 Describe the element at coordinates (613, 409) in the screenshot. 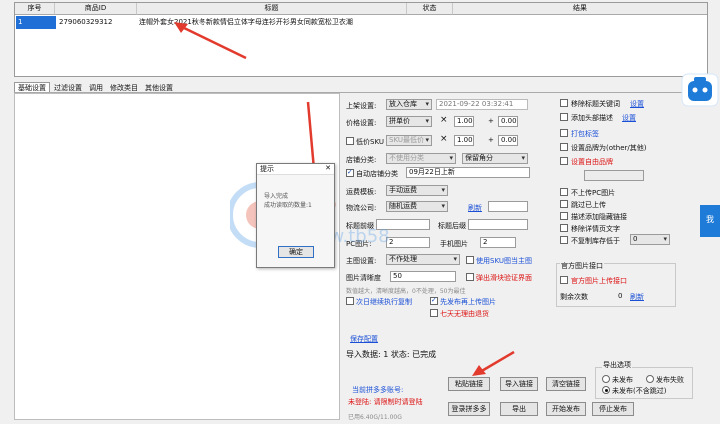

I see `stop-publish-button: 停止发布` at that location.